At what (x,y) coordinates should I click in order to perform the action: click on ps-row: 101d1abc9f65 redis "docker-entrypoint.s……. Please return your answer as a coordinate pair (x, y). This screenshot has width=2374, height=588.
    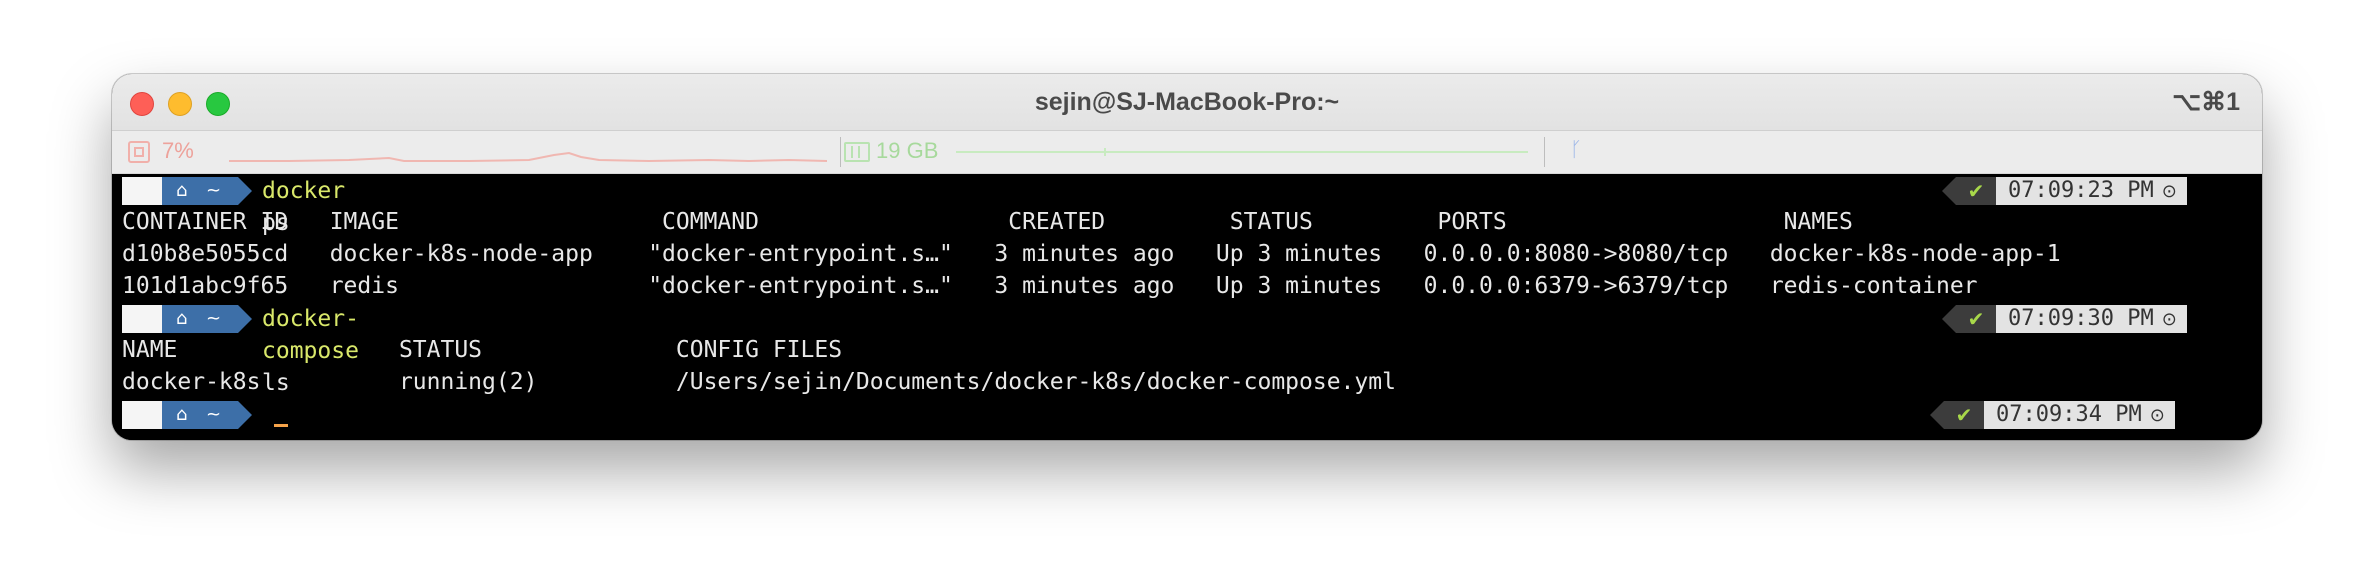
    Looking at the image, I should click on (1050, 286).